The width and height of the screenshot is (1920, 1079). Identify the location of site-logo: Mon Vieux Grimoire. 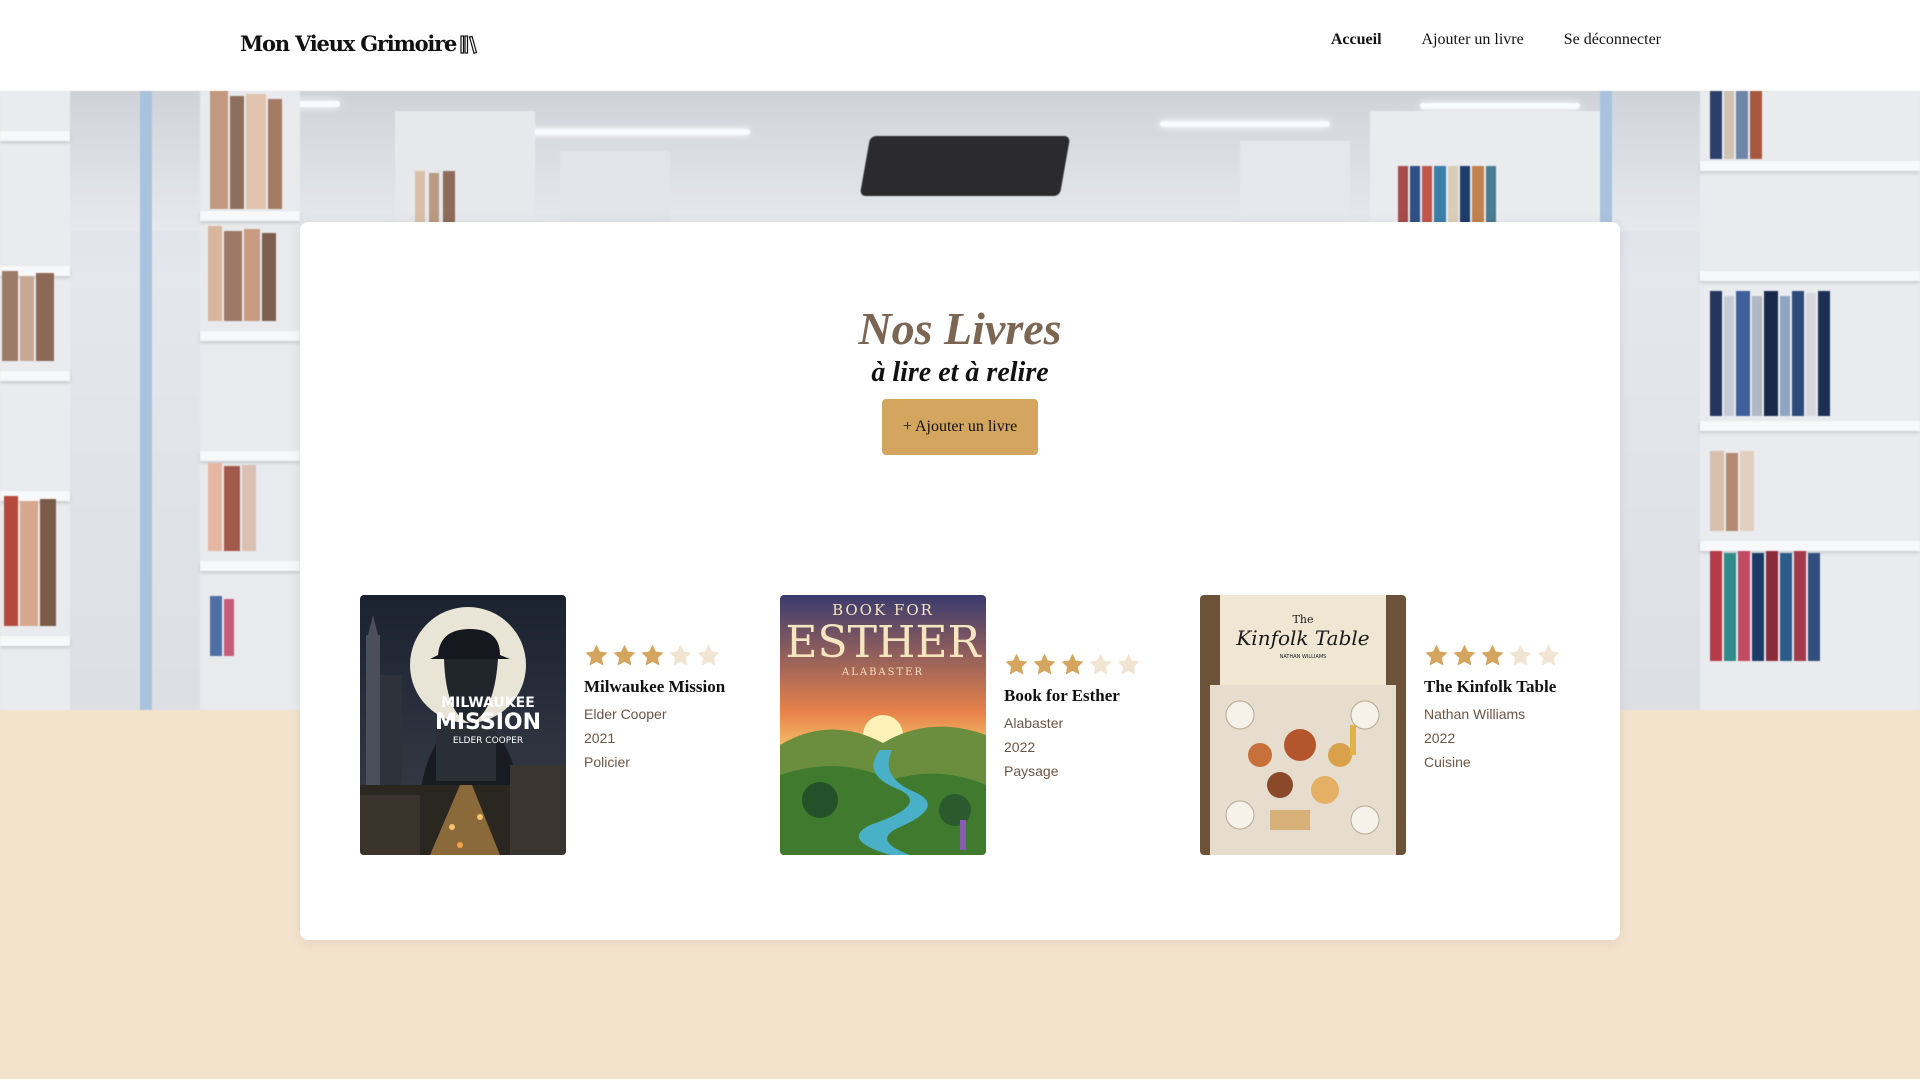
(359, 43).